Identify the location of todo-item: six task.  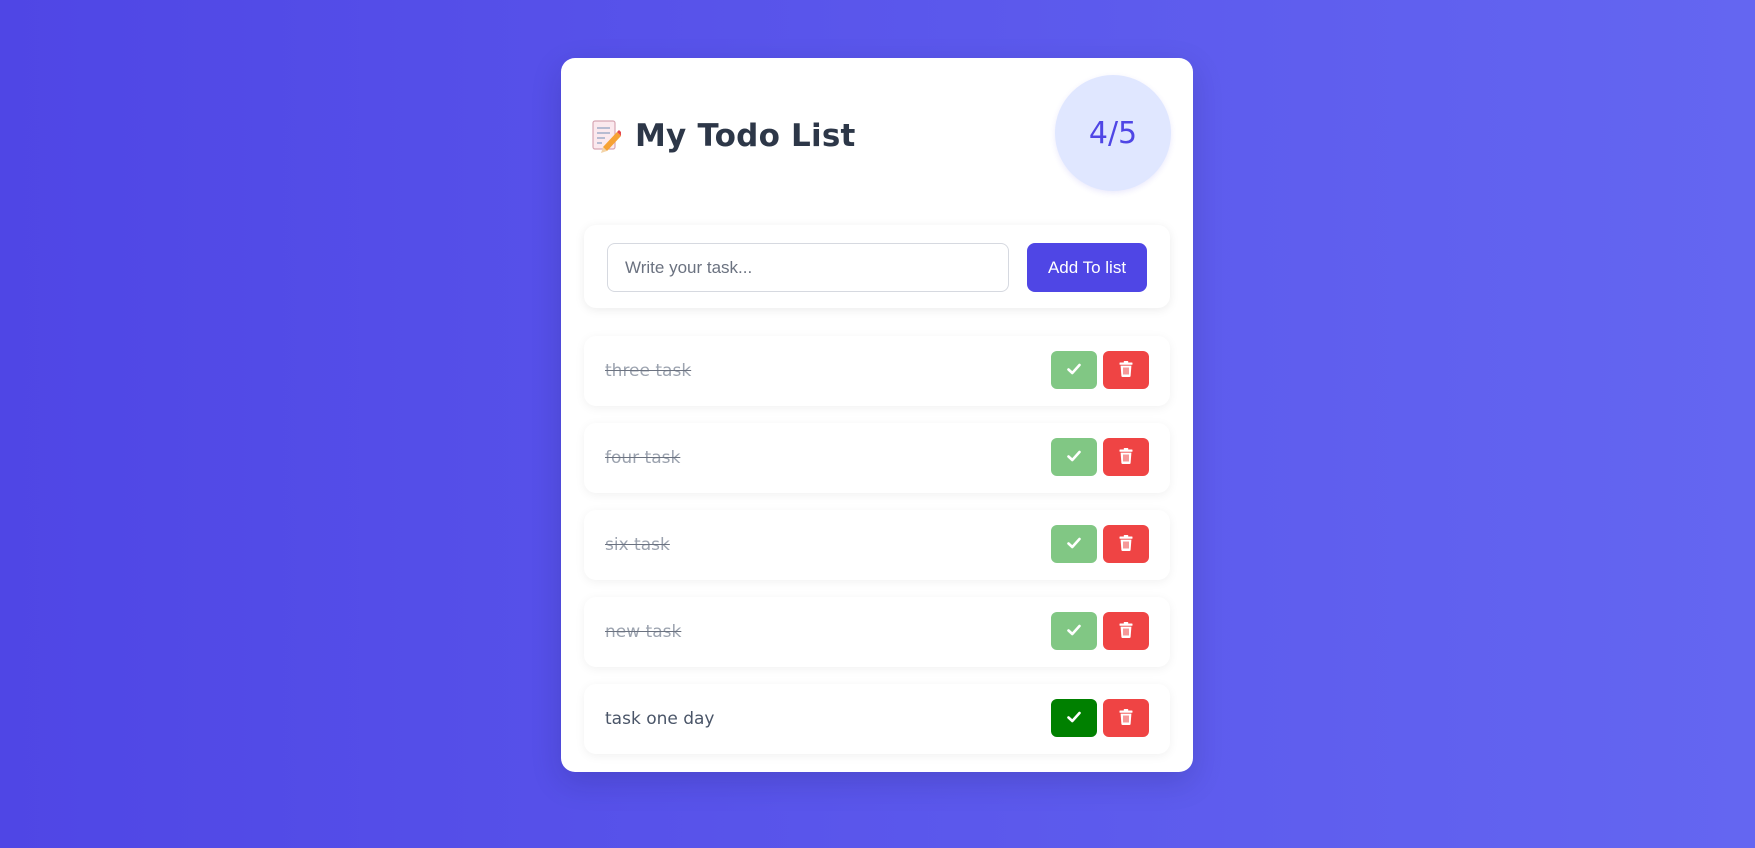
(877, 545).